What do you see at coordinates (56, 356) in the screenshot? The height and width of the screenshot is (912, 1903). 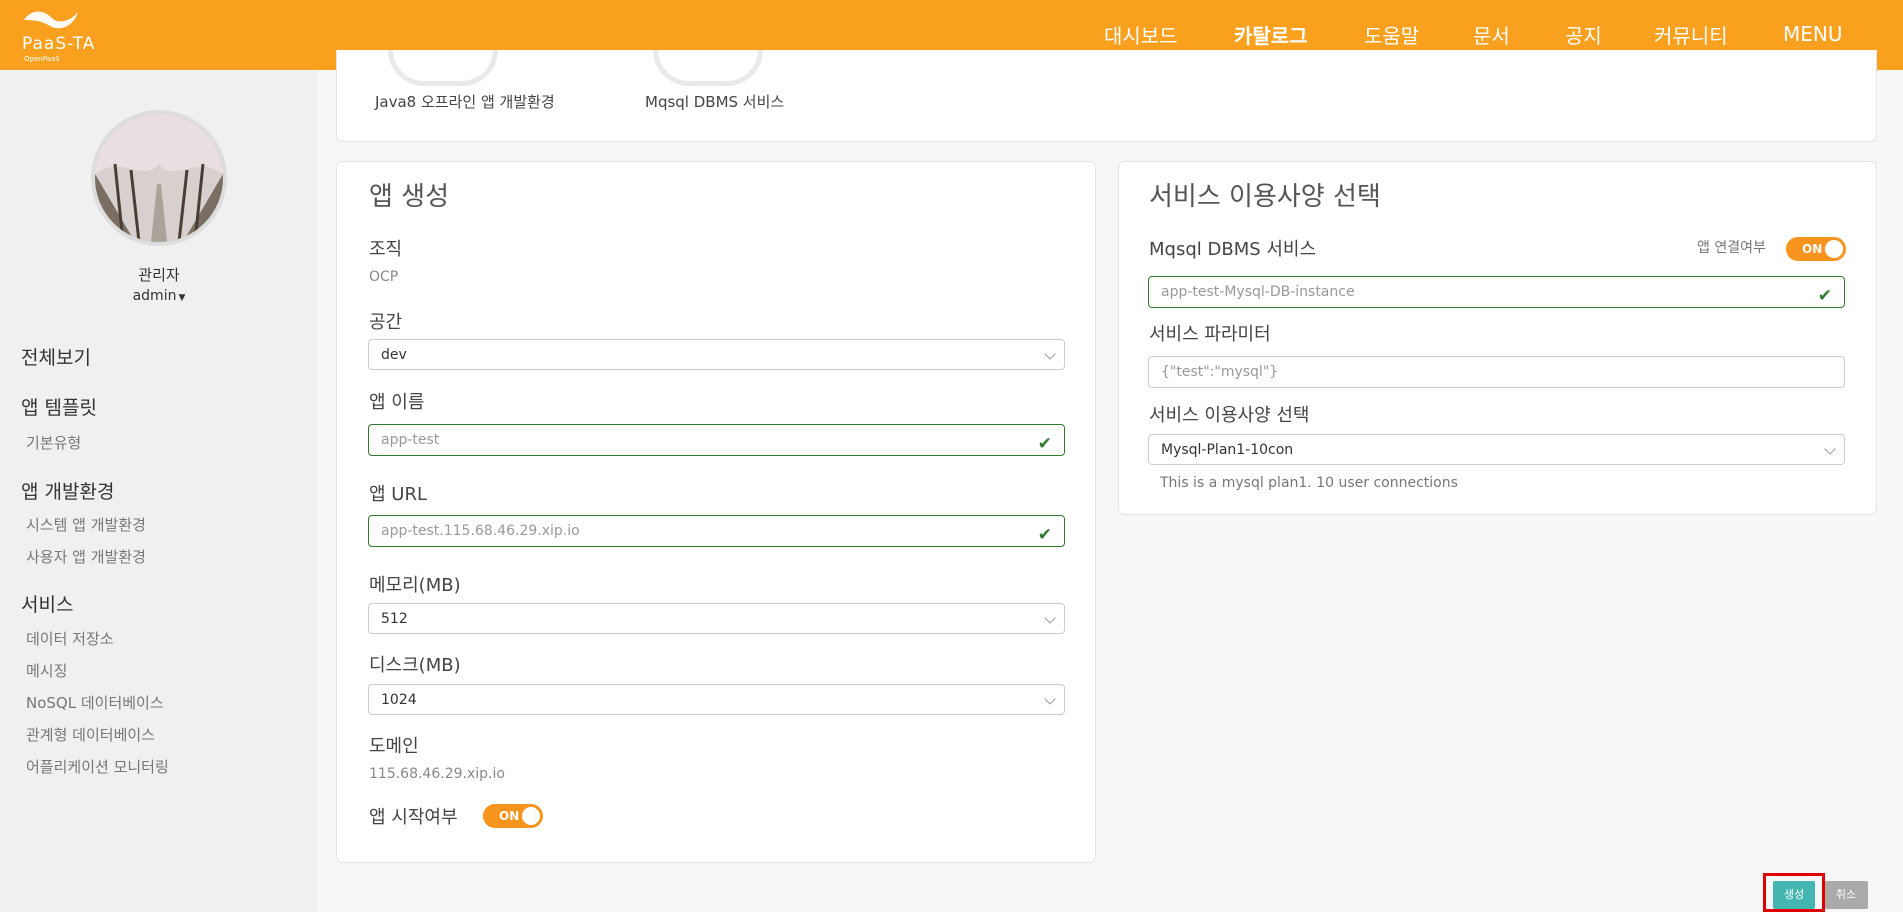 I see `sidebar-all: 전체보기` at bounding box center [56, 356].